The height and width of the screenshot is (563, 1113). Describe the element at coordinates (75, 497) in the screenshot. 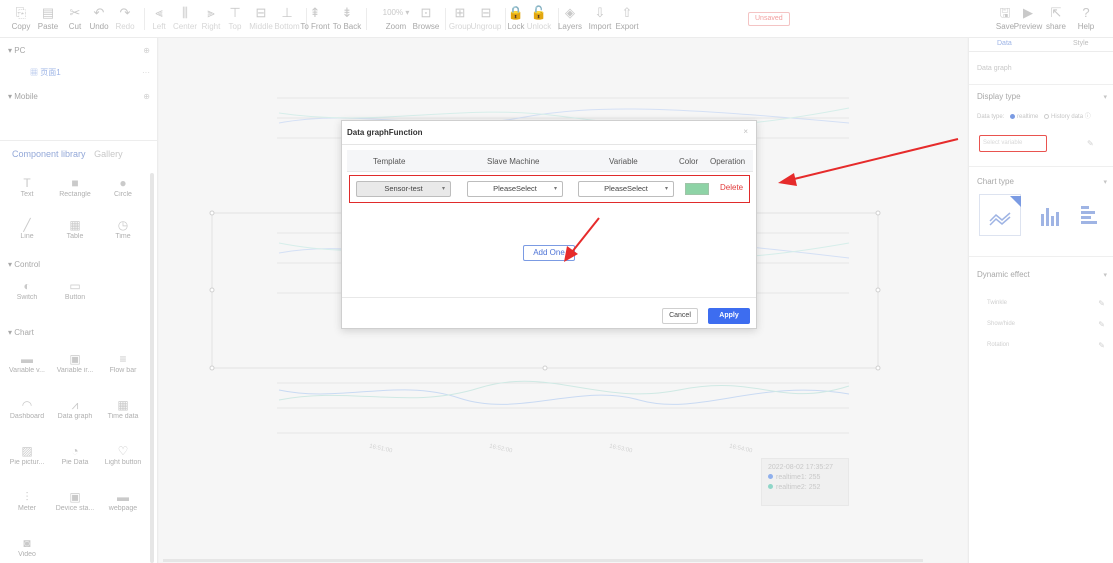

I see `device-status-icon: ▣` at that location.